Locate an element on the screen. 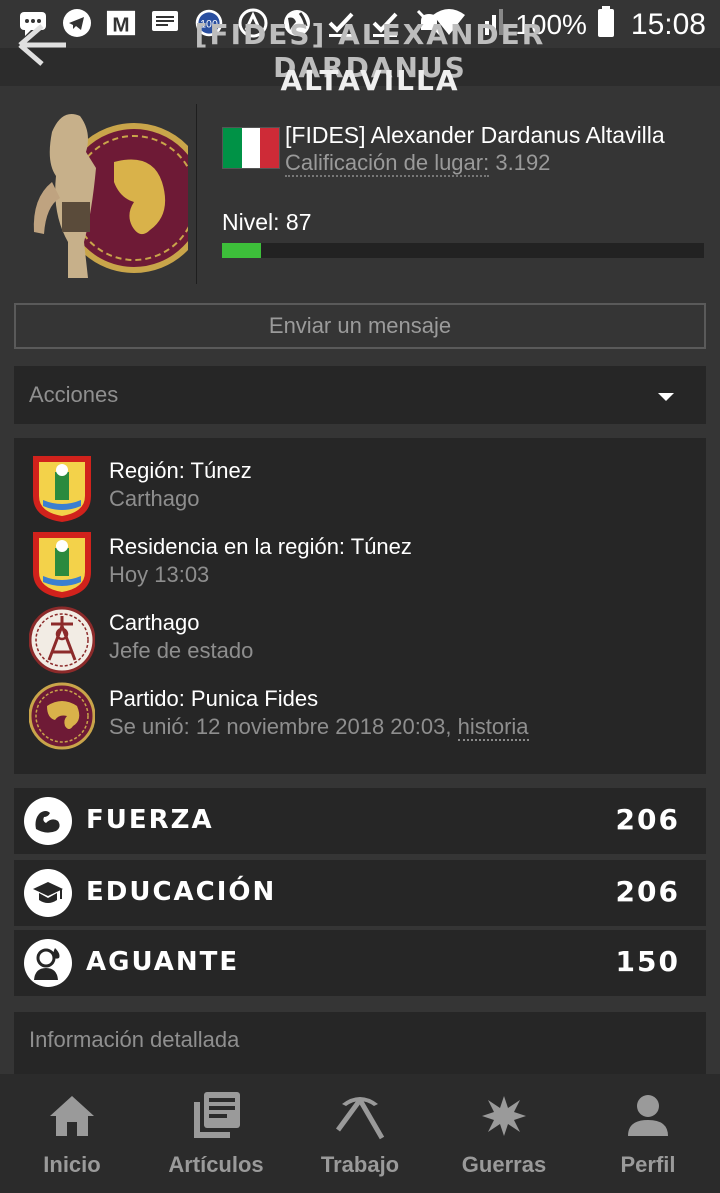 The width and height of the screenshot is (720, 1193). stat-label: Fuerza is located at coordinates (150, 820).